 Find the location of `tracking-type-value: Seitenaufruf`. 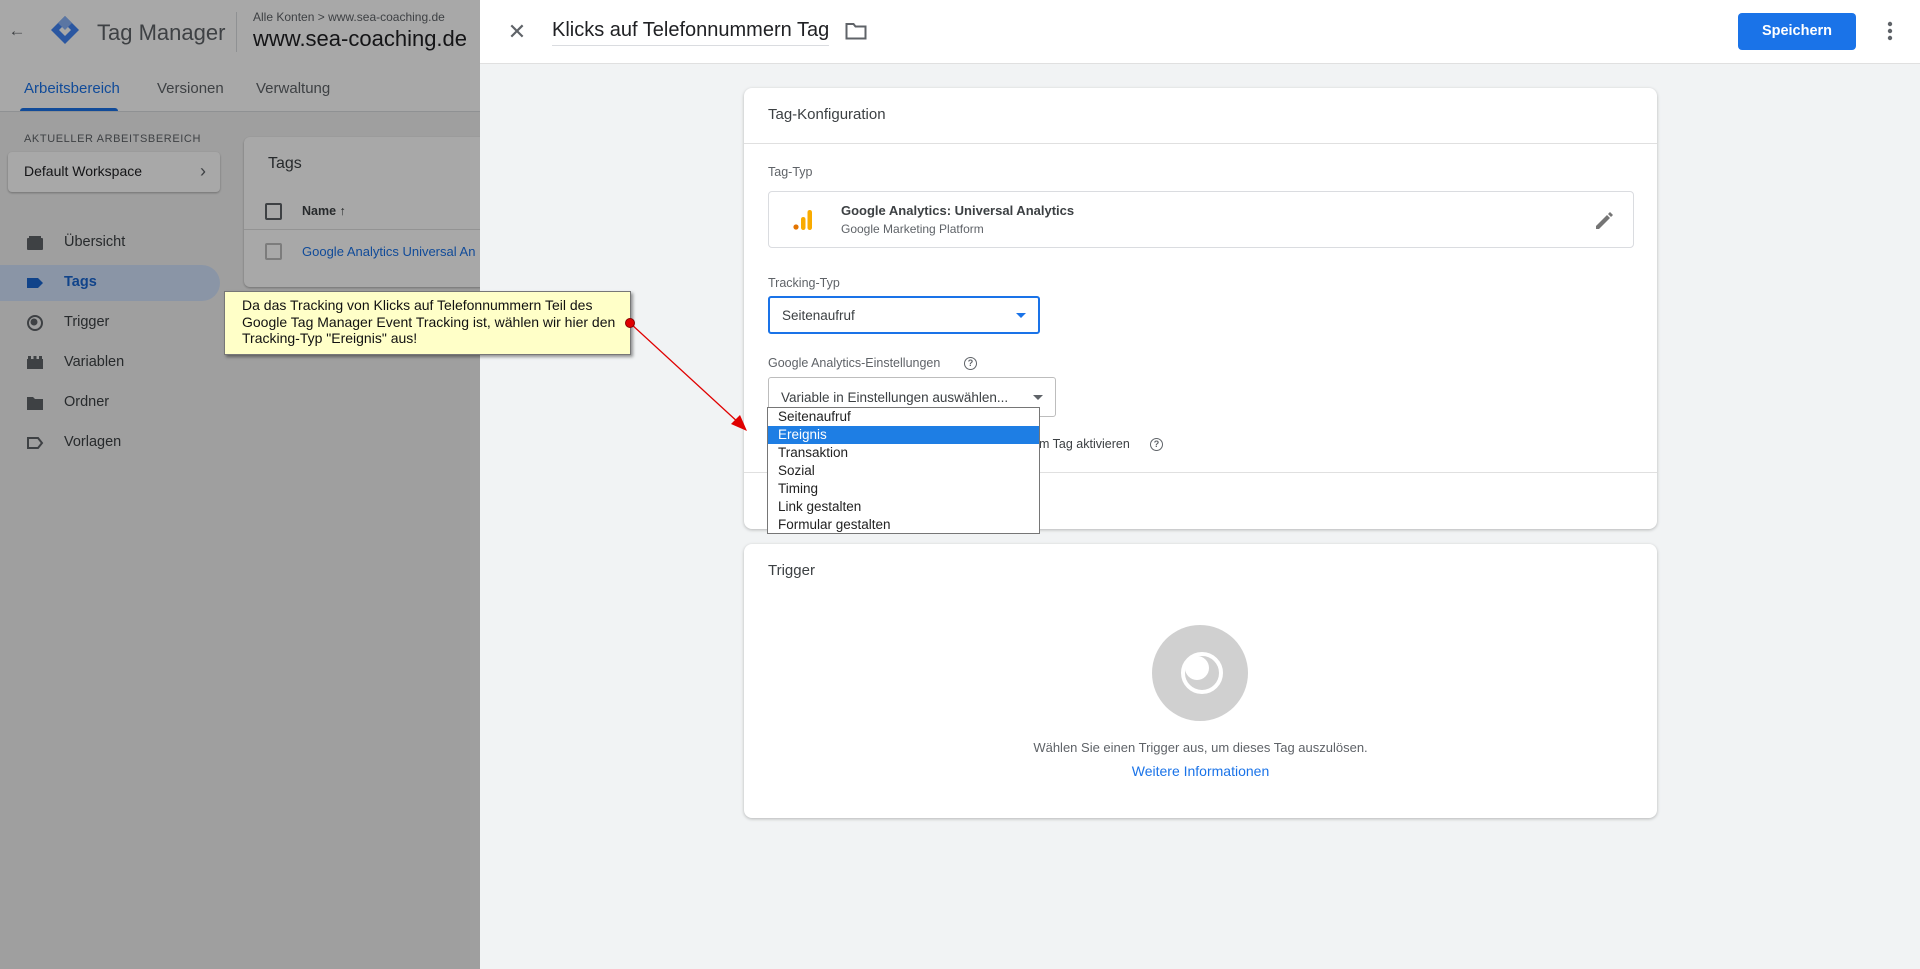

tracking-type-value: Seitenaufruf is located at coordinates (818, 315).